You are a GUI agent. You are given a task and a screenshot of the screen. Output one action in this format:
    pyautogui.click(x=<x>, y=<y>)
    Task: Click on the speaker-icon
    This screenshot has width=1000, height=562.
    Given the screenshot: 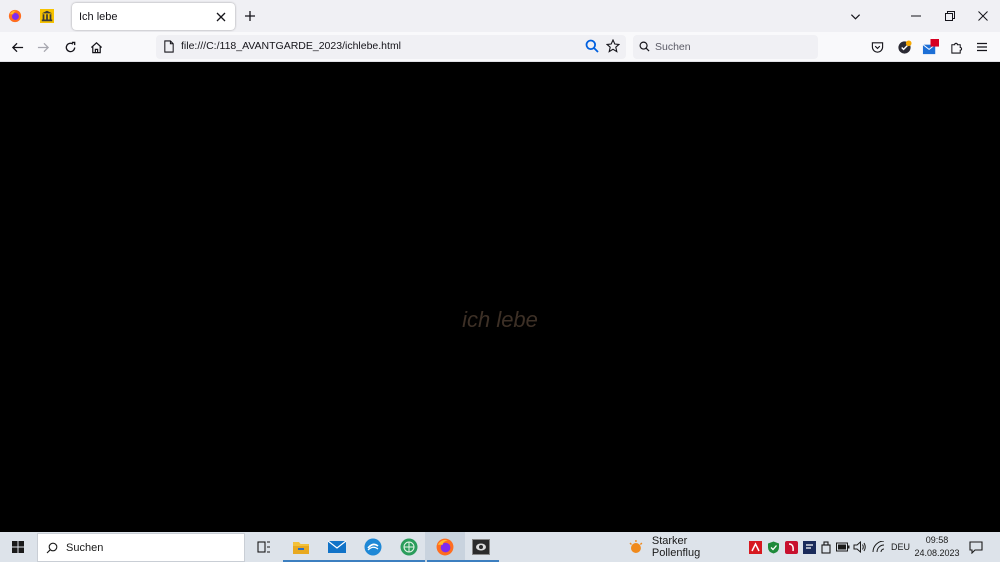 What is the action you would take?
    pyautogui.click(x=859, y=547)
    